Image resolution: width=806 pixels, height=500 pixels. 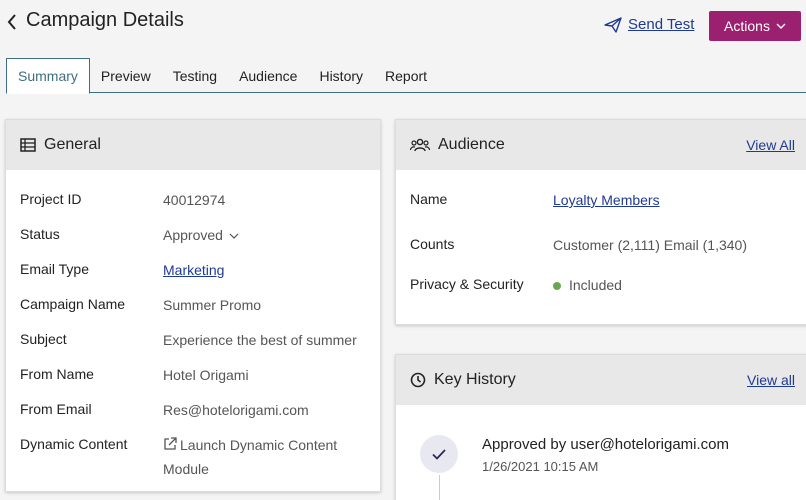 I want to click on project-id-value: 40012974, so click(x=194, y=200).